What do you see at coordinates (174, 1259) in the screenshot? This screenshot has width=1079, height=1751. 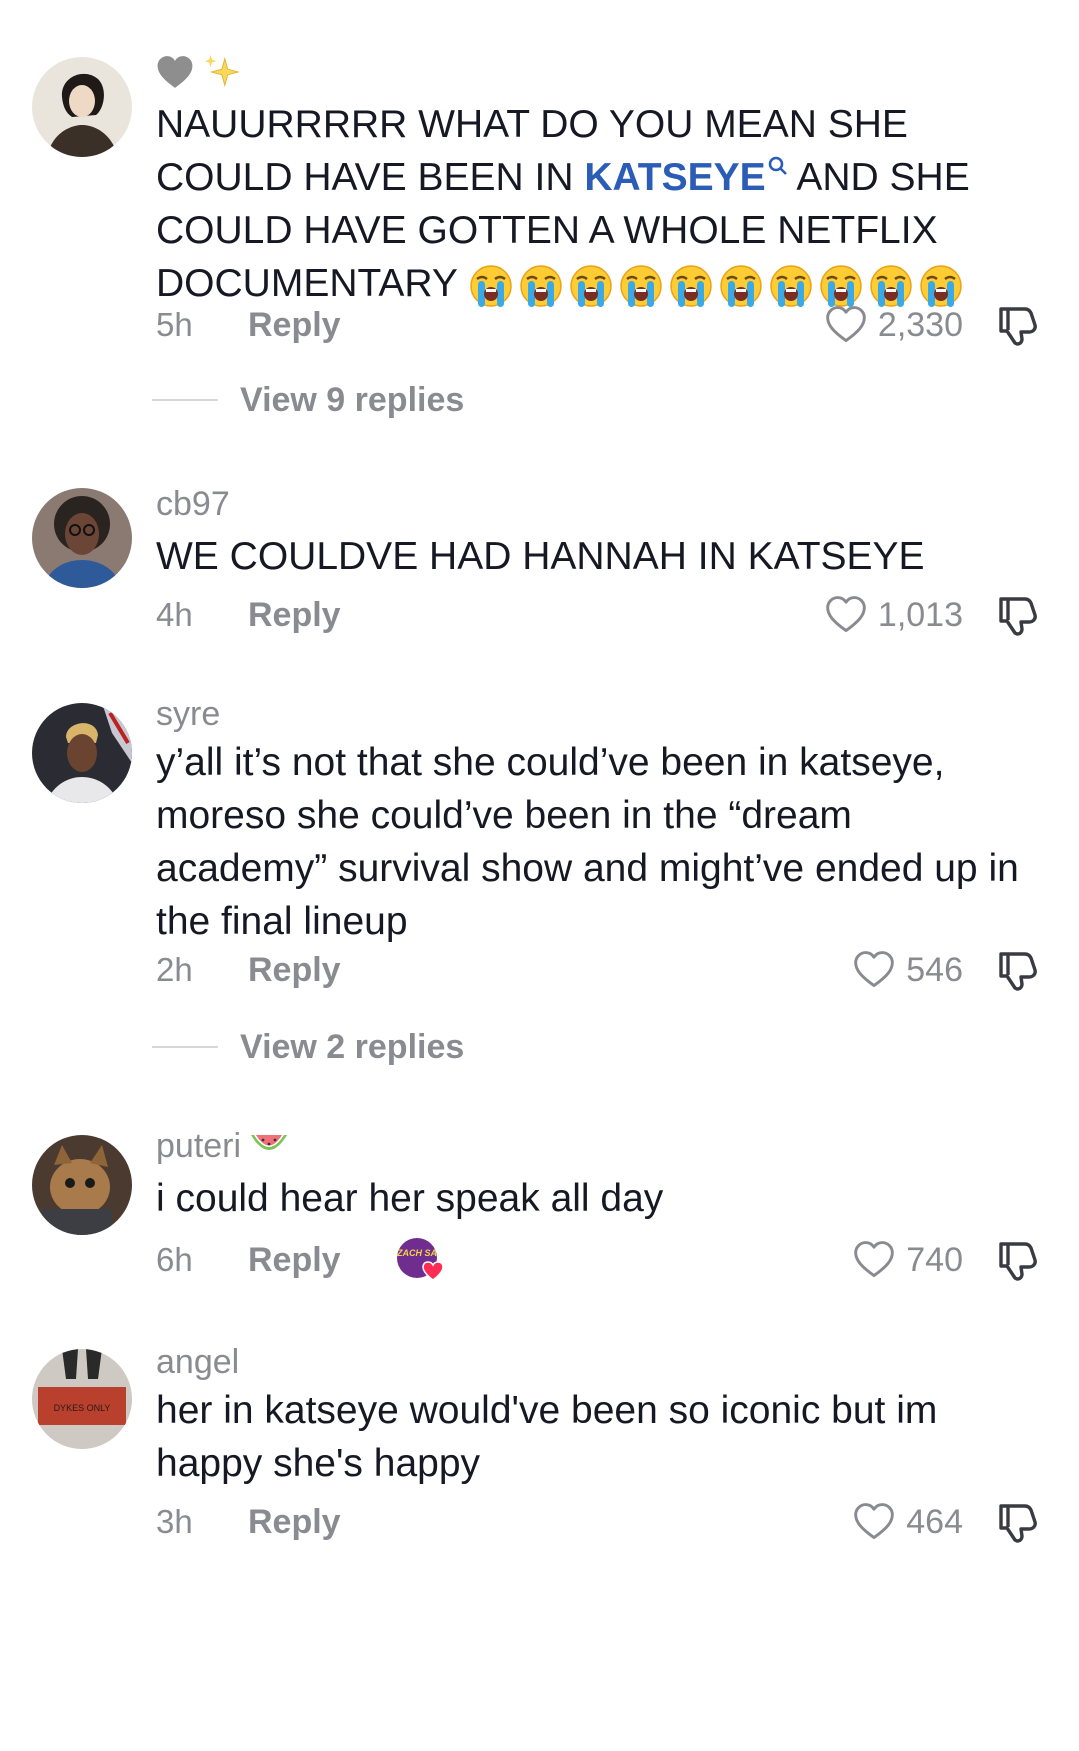 I see `timestamp: 6h` at bounding box center [174, 1259].